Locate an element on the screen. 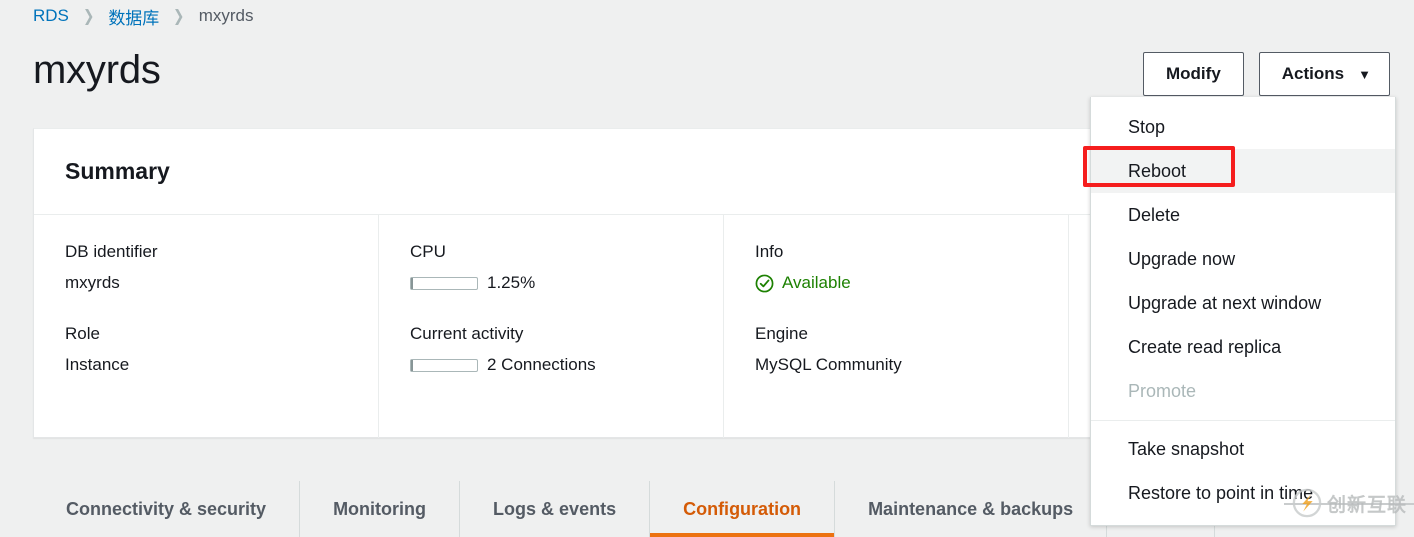 This screenshot has height=537, width=1414. summary-field: Engine MySQL Community is located at coordinates (911, 349).